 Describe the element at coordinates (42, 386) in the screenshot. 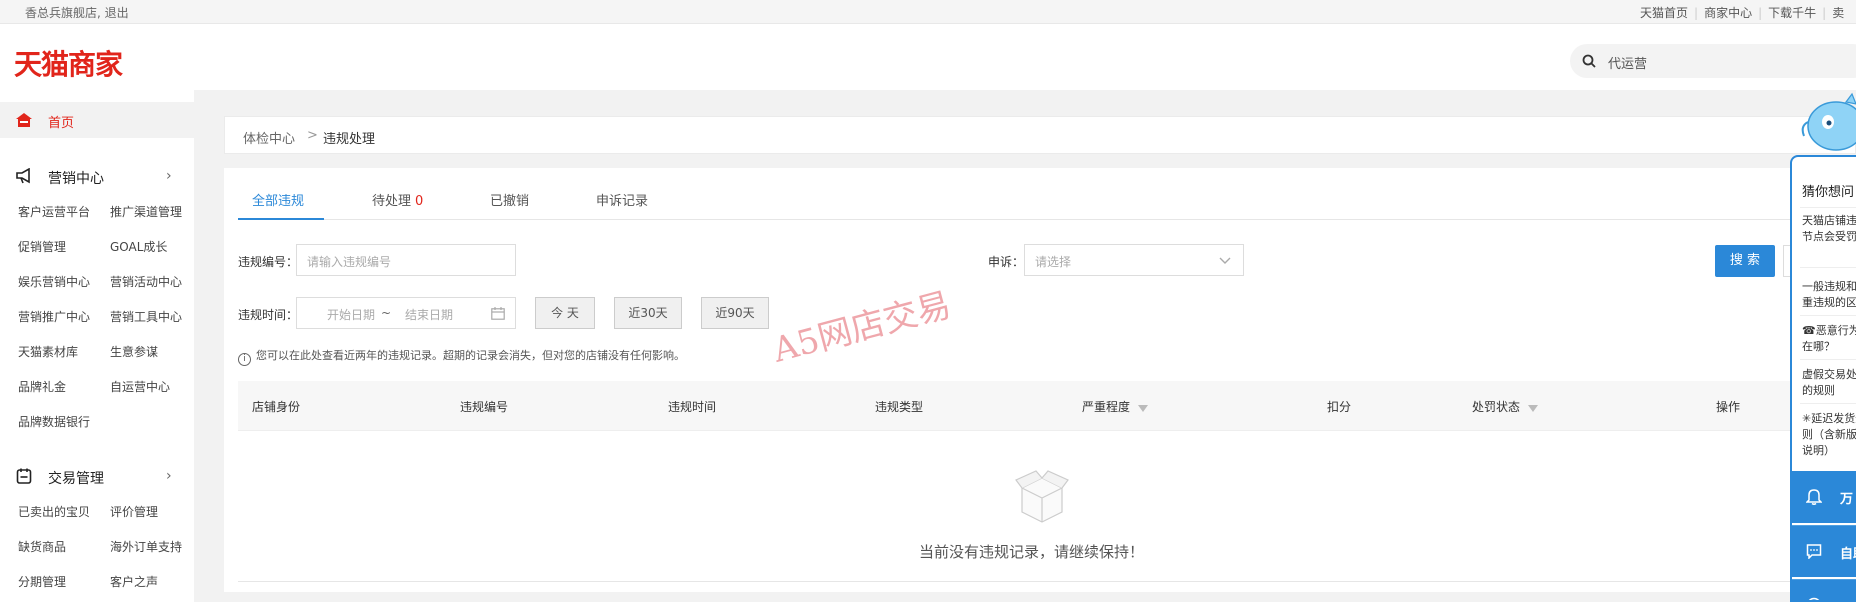

I see `sidebar-item: 品牌礼金` at that location.